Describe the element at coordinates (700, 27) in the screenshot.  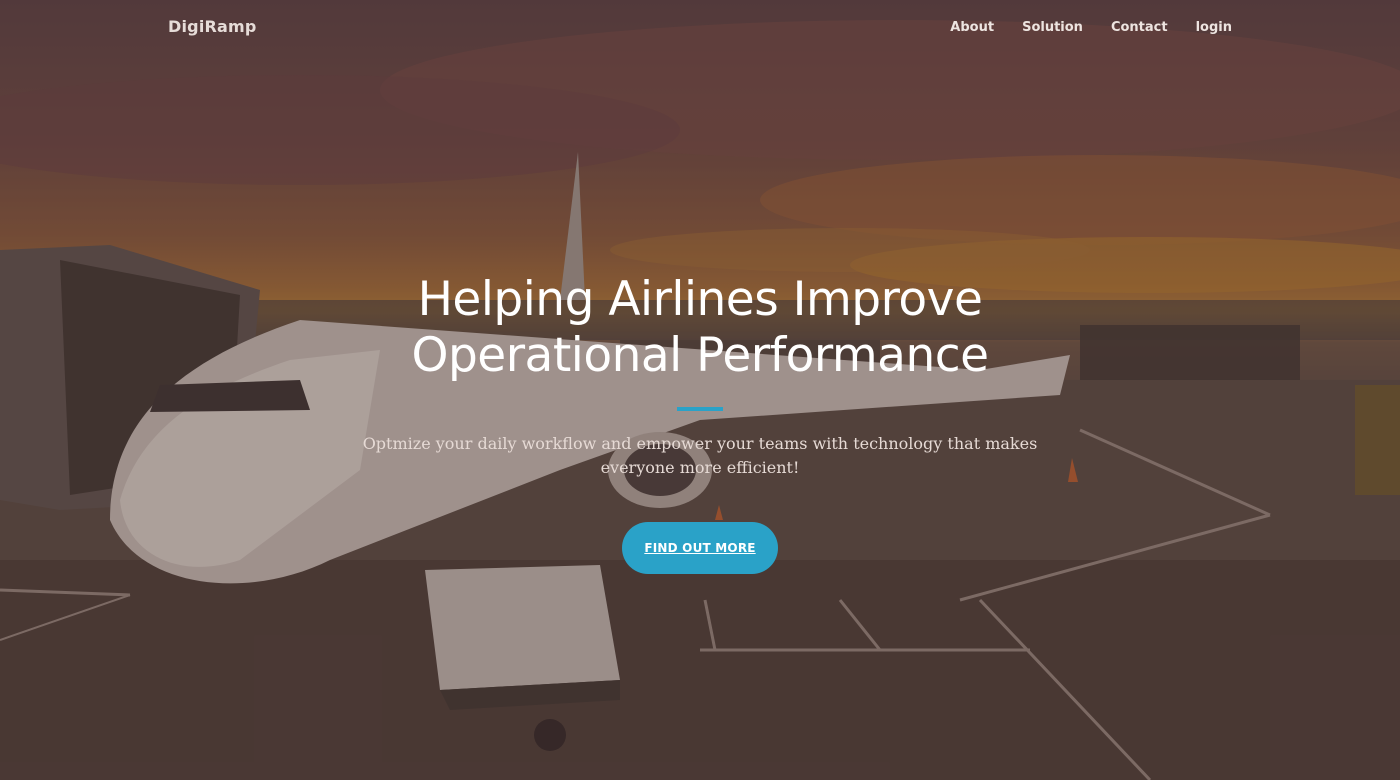
I see `navbar: DigiRamp About Solution Contact login` at that location.